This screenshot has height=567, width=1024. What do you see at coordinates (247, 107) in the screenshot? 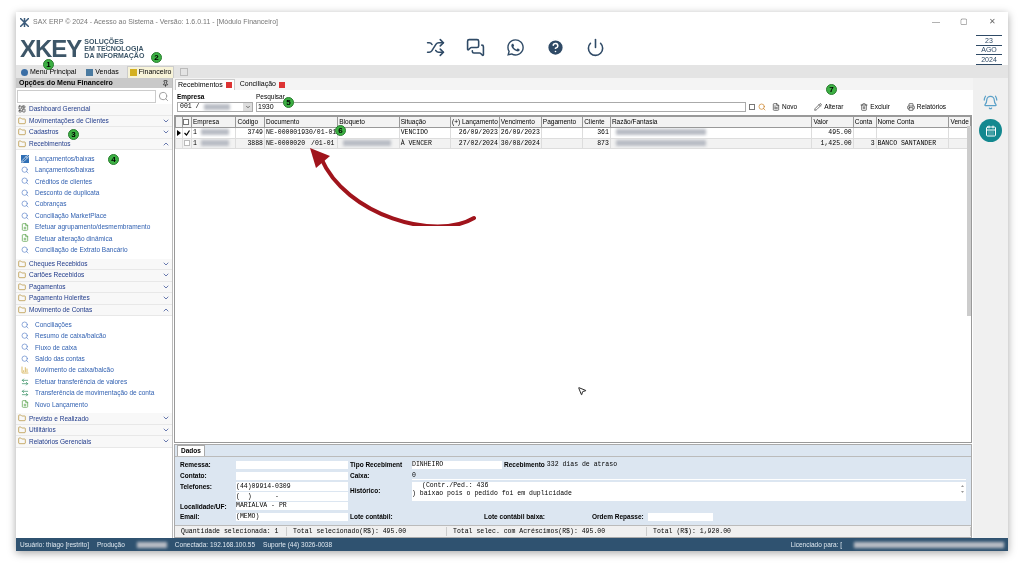
I see `dropdown-icon` at bounding box center [247, 107].